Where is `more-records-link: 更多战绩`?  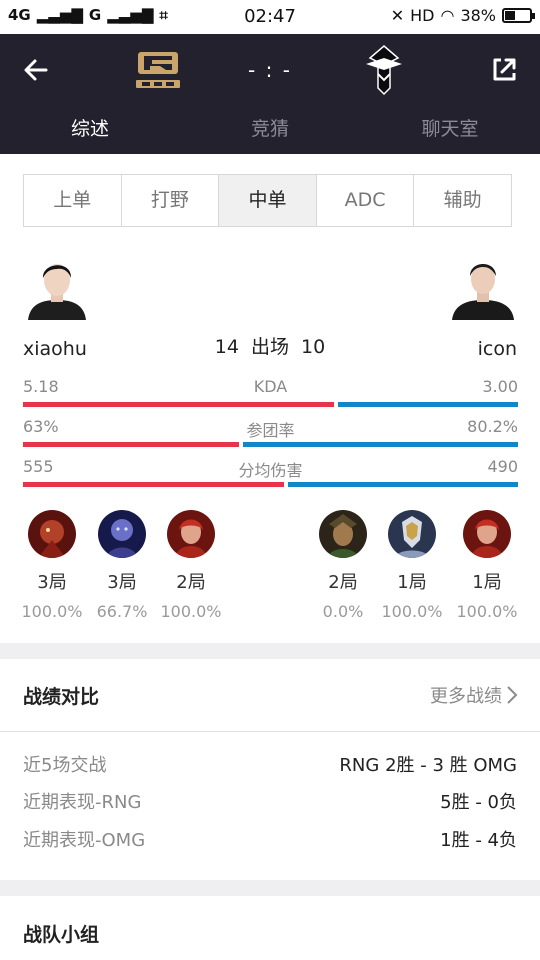
more-records-link: 更多战绩 is located at coordinates (474, 695).